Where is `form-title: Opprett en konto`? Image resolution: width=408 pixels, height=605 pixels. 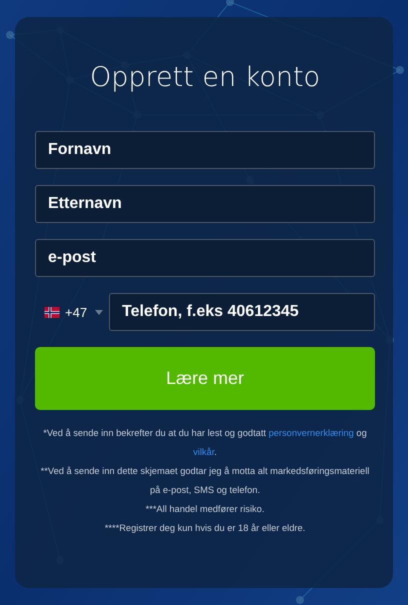
form-title: Opprett en konto is located at coordinates (205, 78).